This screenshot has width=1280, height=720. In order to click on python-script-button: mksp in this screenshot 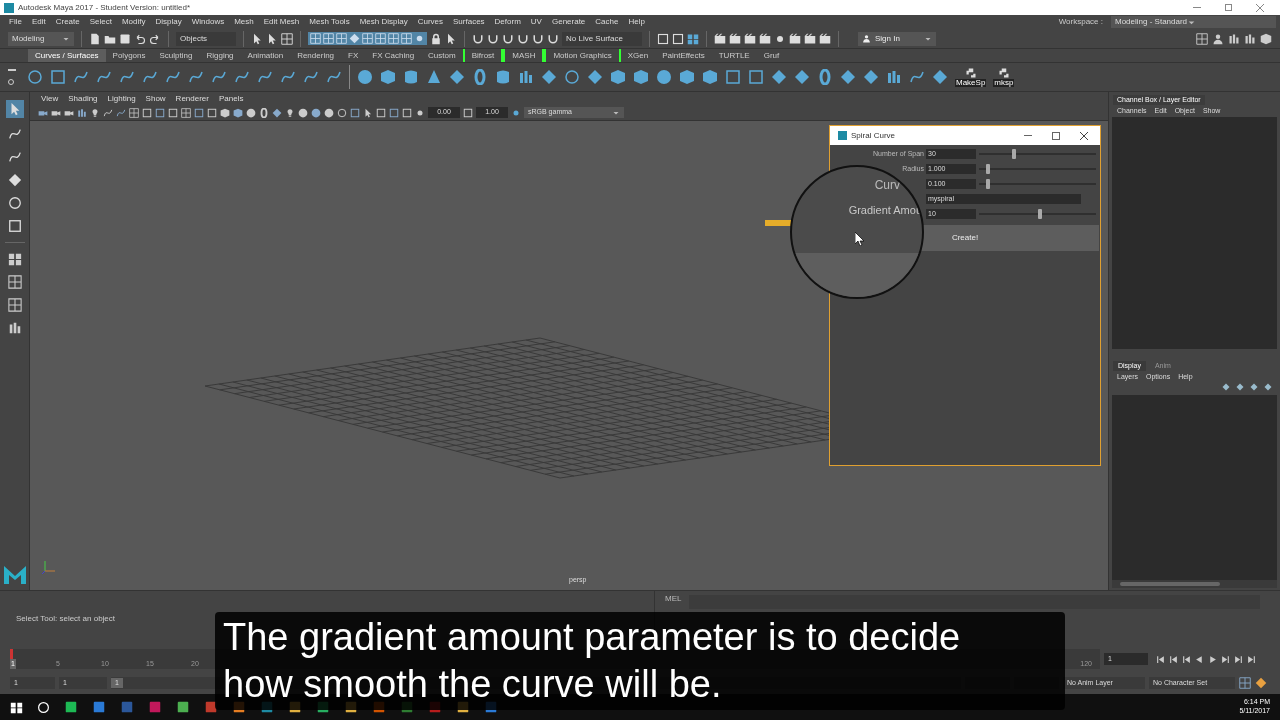, I will do `click(1004, 77)`.